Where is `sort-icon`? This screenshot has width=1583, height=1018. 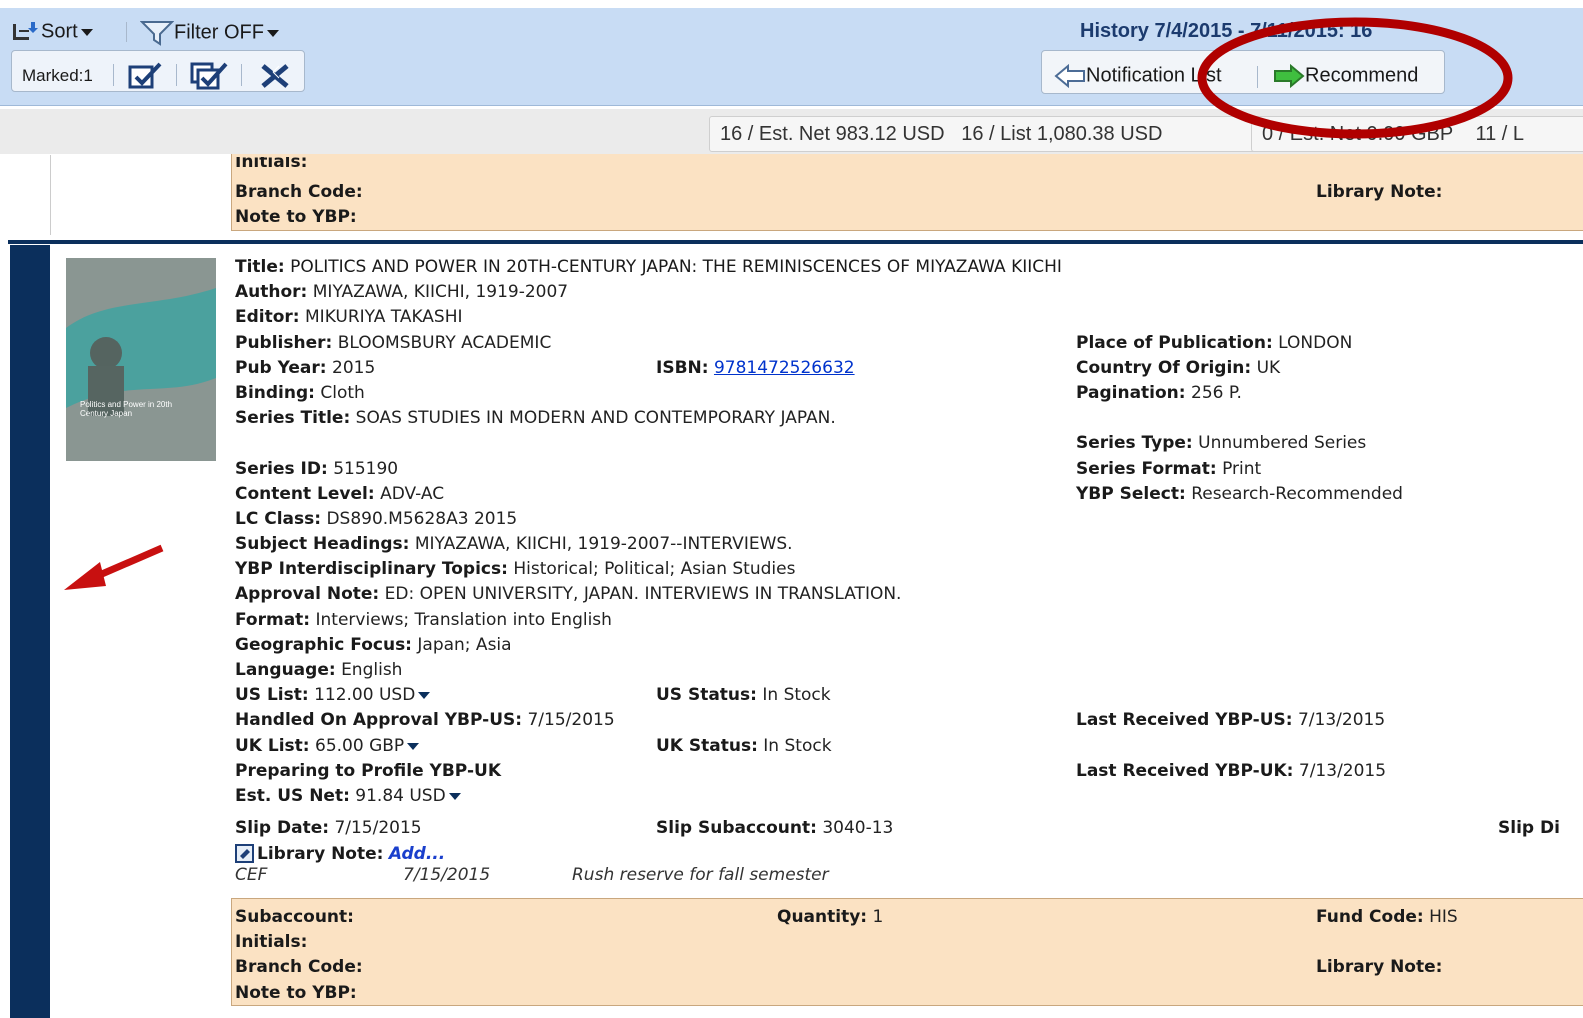 sort-icon is located at coordinates (25, 31).